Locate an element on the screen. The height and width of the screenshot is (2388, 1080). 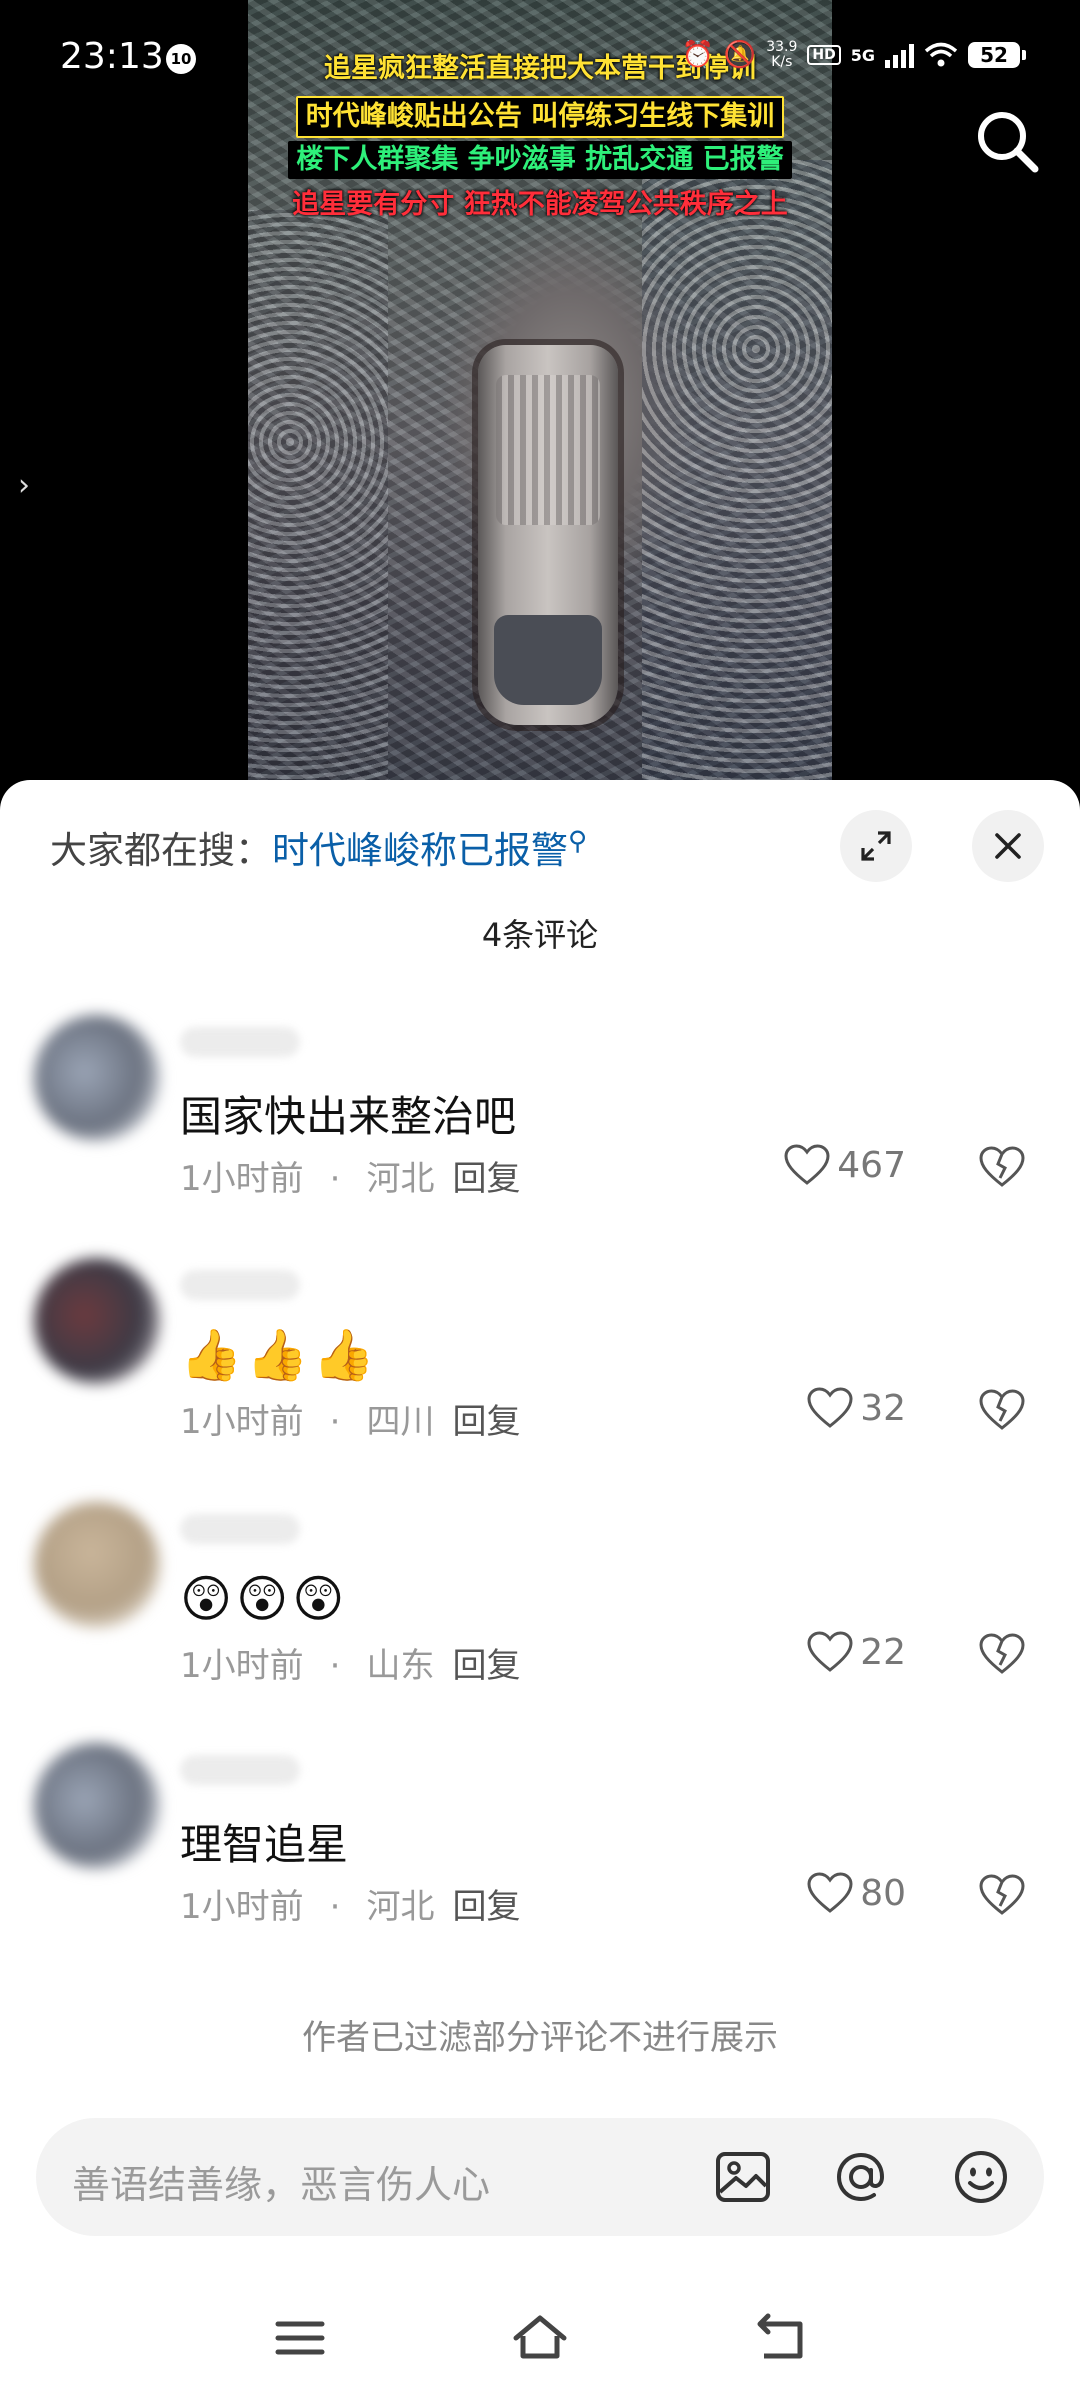
video-van is located at coordinates (548, 535).